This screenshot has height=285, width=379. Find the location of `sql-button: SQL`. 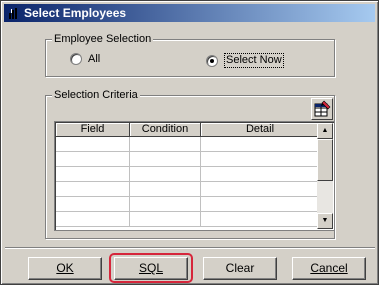

sql-button: SQL is located at coordinates (151, 268).